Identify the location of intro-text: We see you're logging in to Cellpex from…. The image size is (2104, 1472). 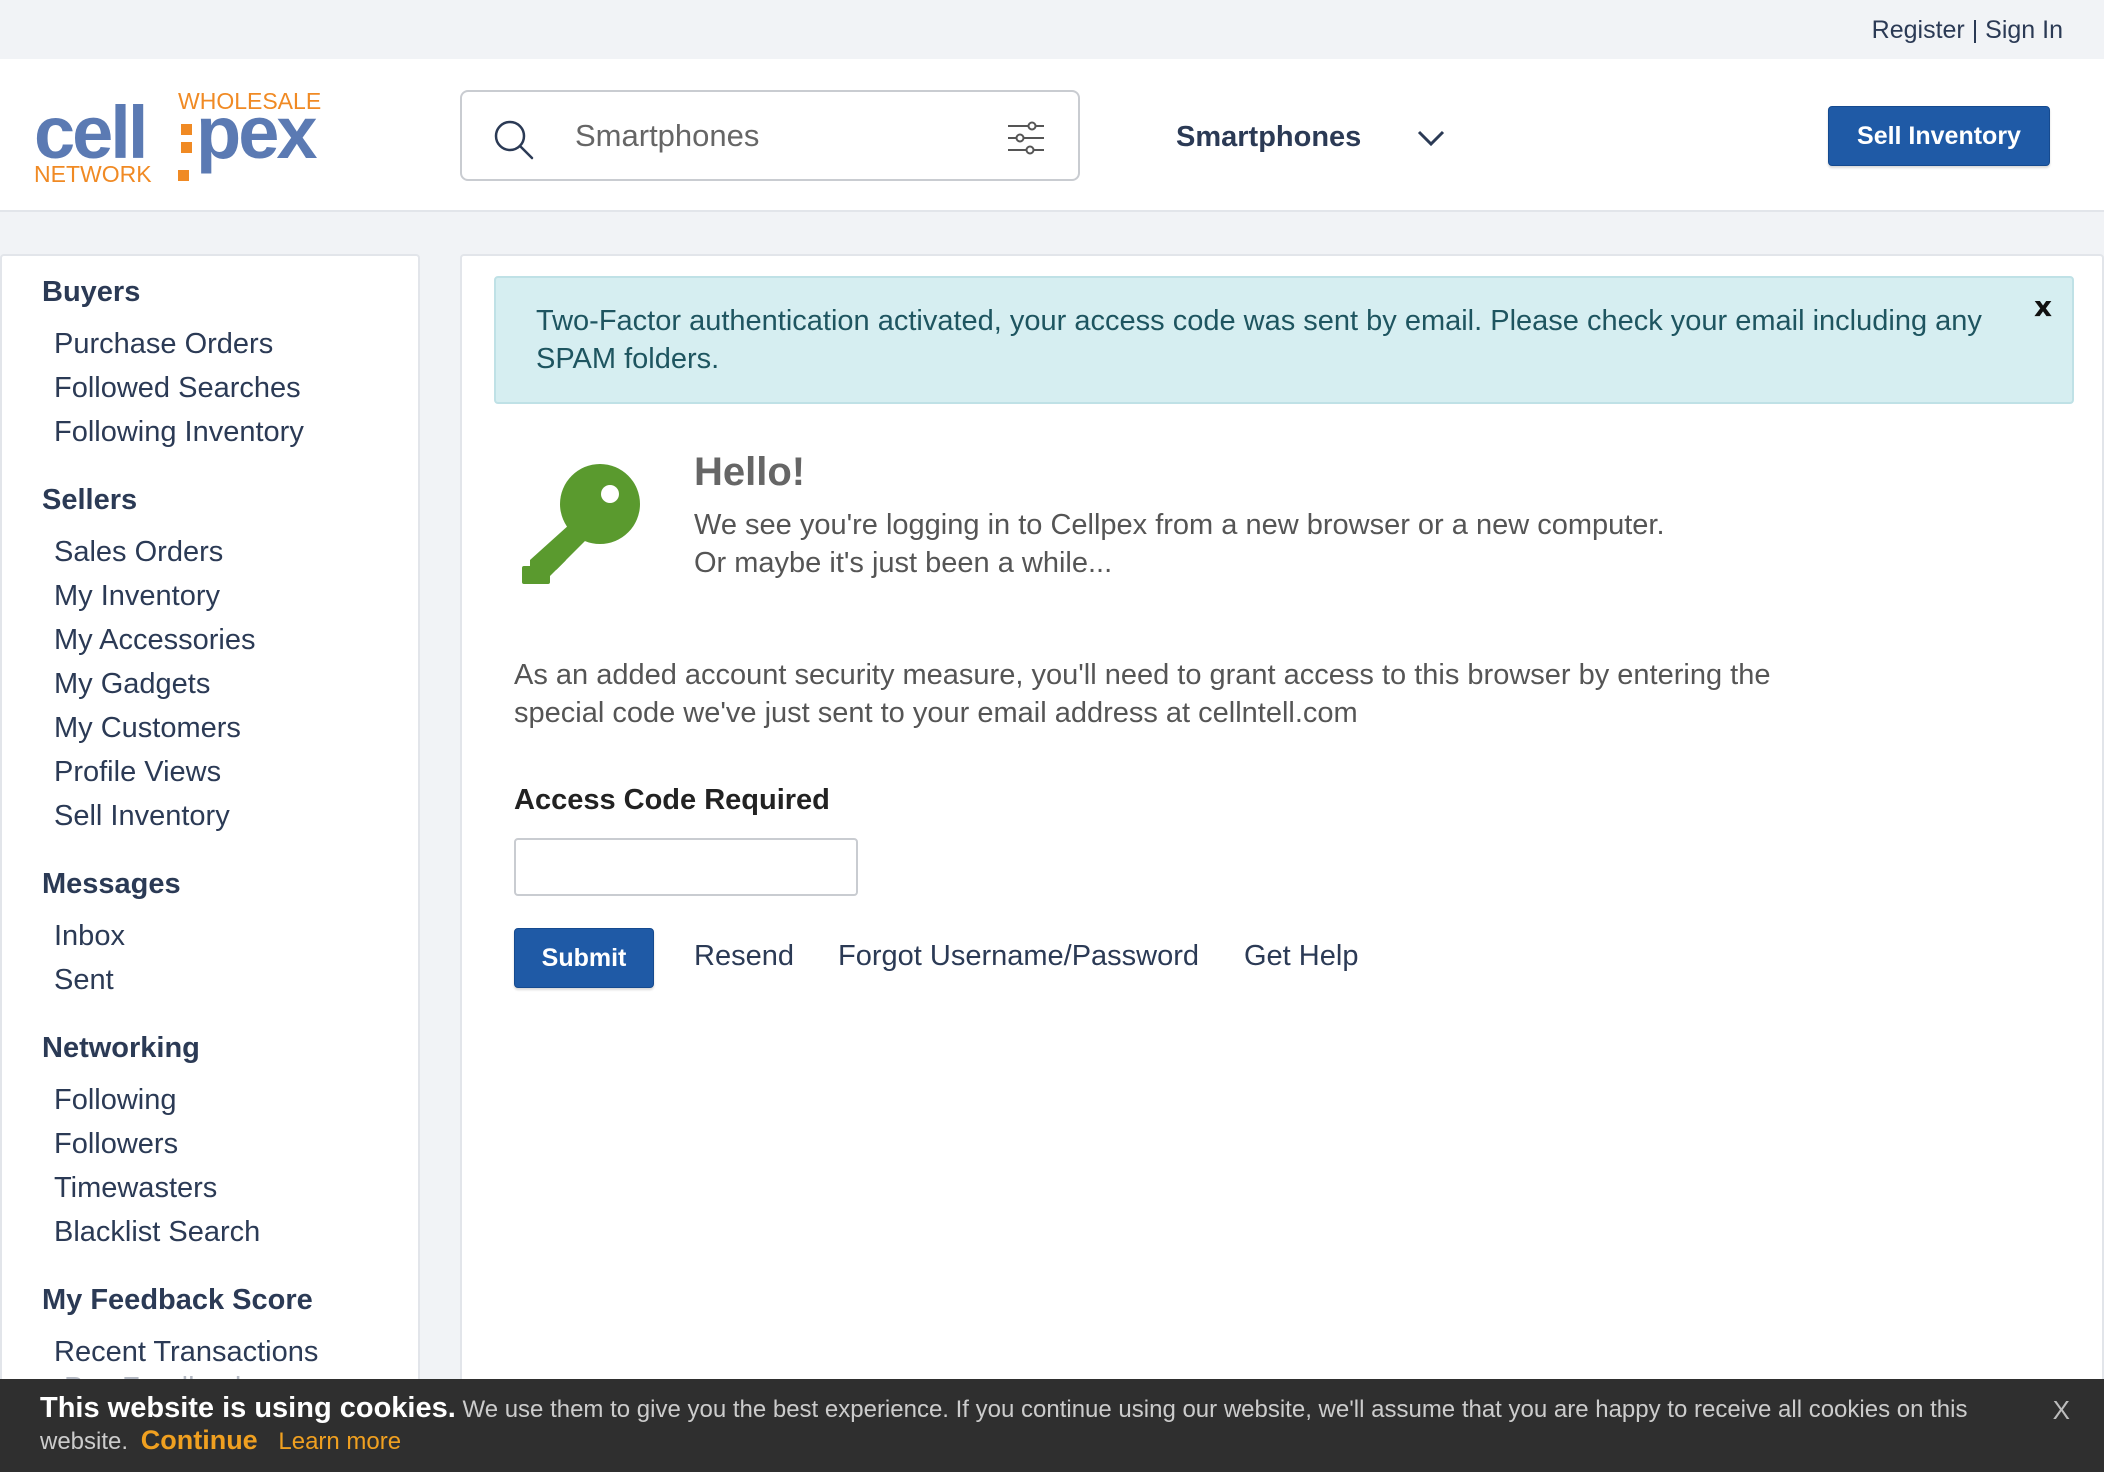
(1244, 544).